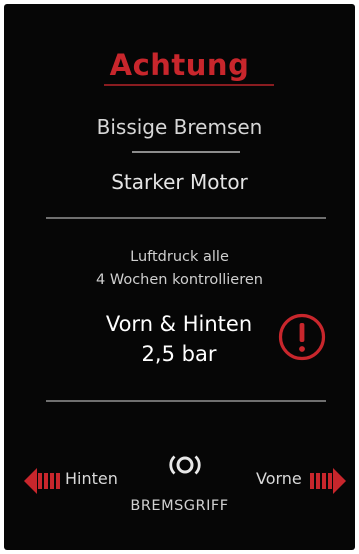 This screenshot has width=359, height=554. What do you see at coordinates (302, 337) in the screenshot?
I see `exclamation-circle-icon` at bounding box center [302, 337].